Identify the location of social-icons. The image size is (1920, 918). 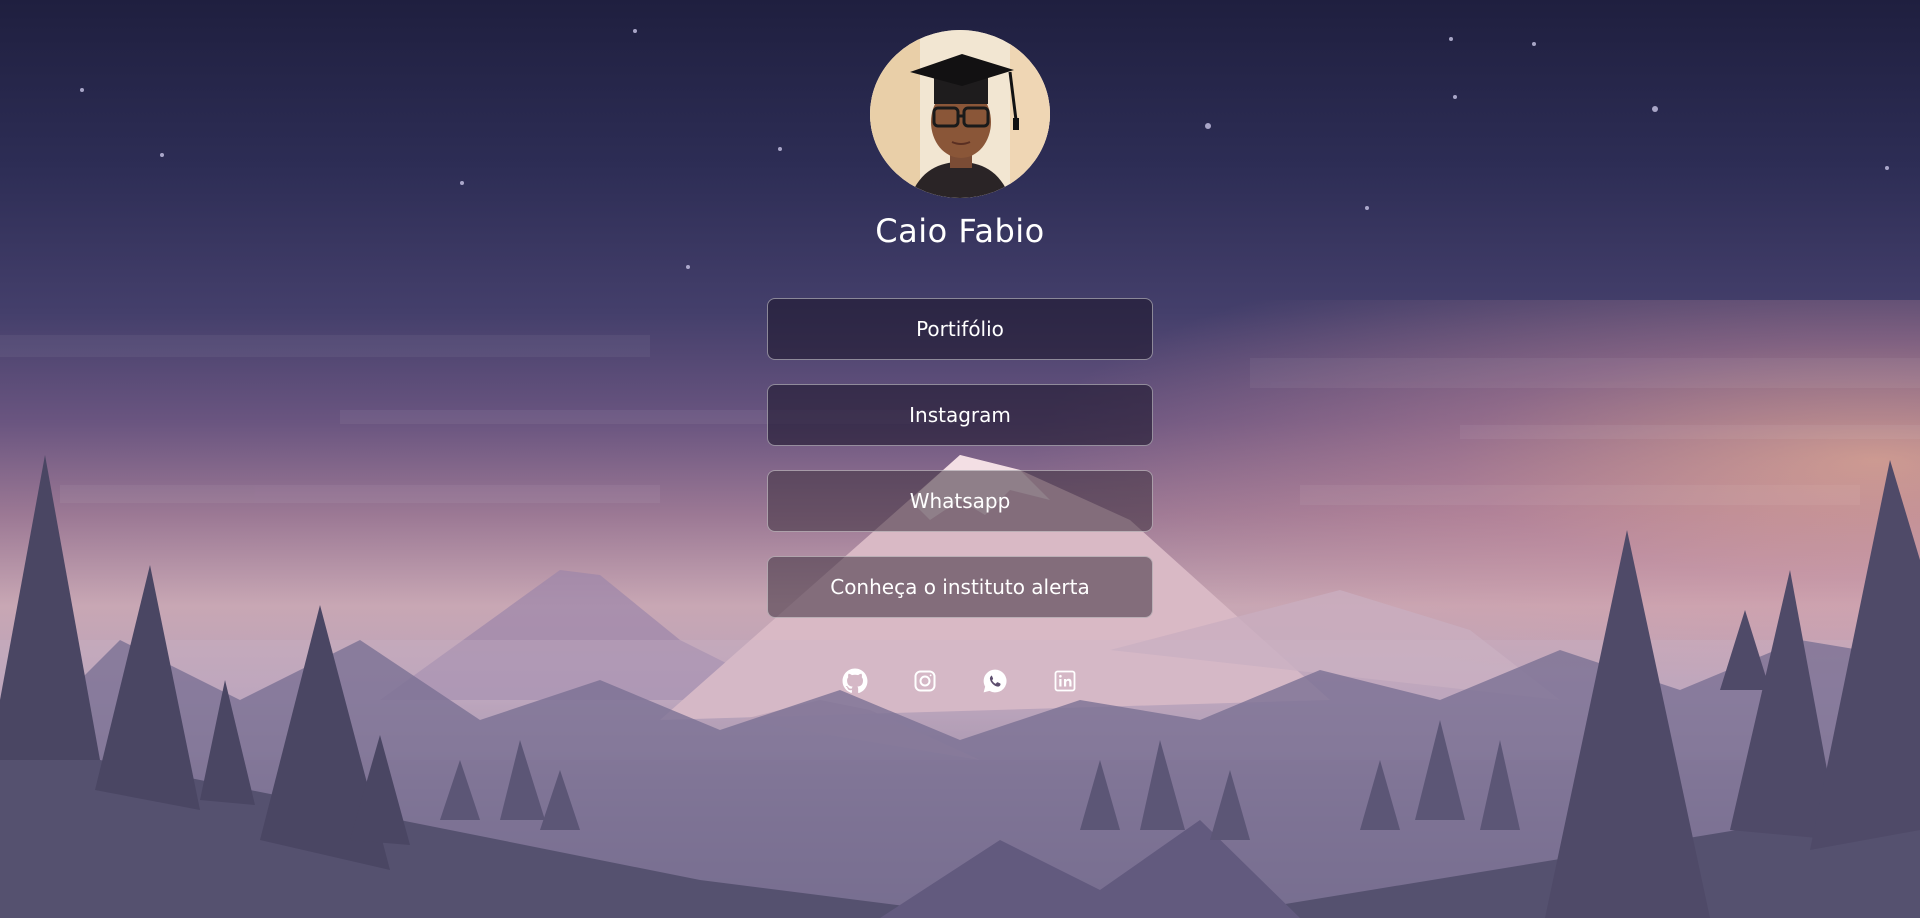
(960, 681).